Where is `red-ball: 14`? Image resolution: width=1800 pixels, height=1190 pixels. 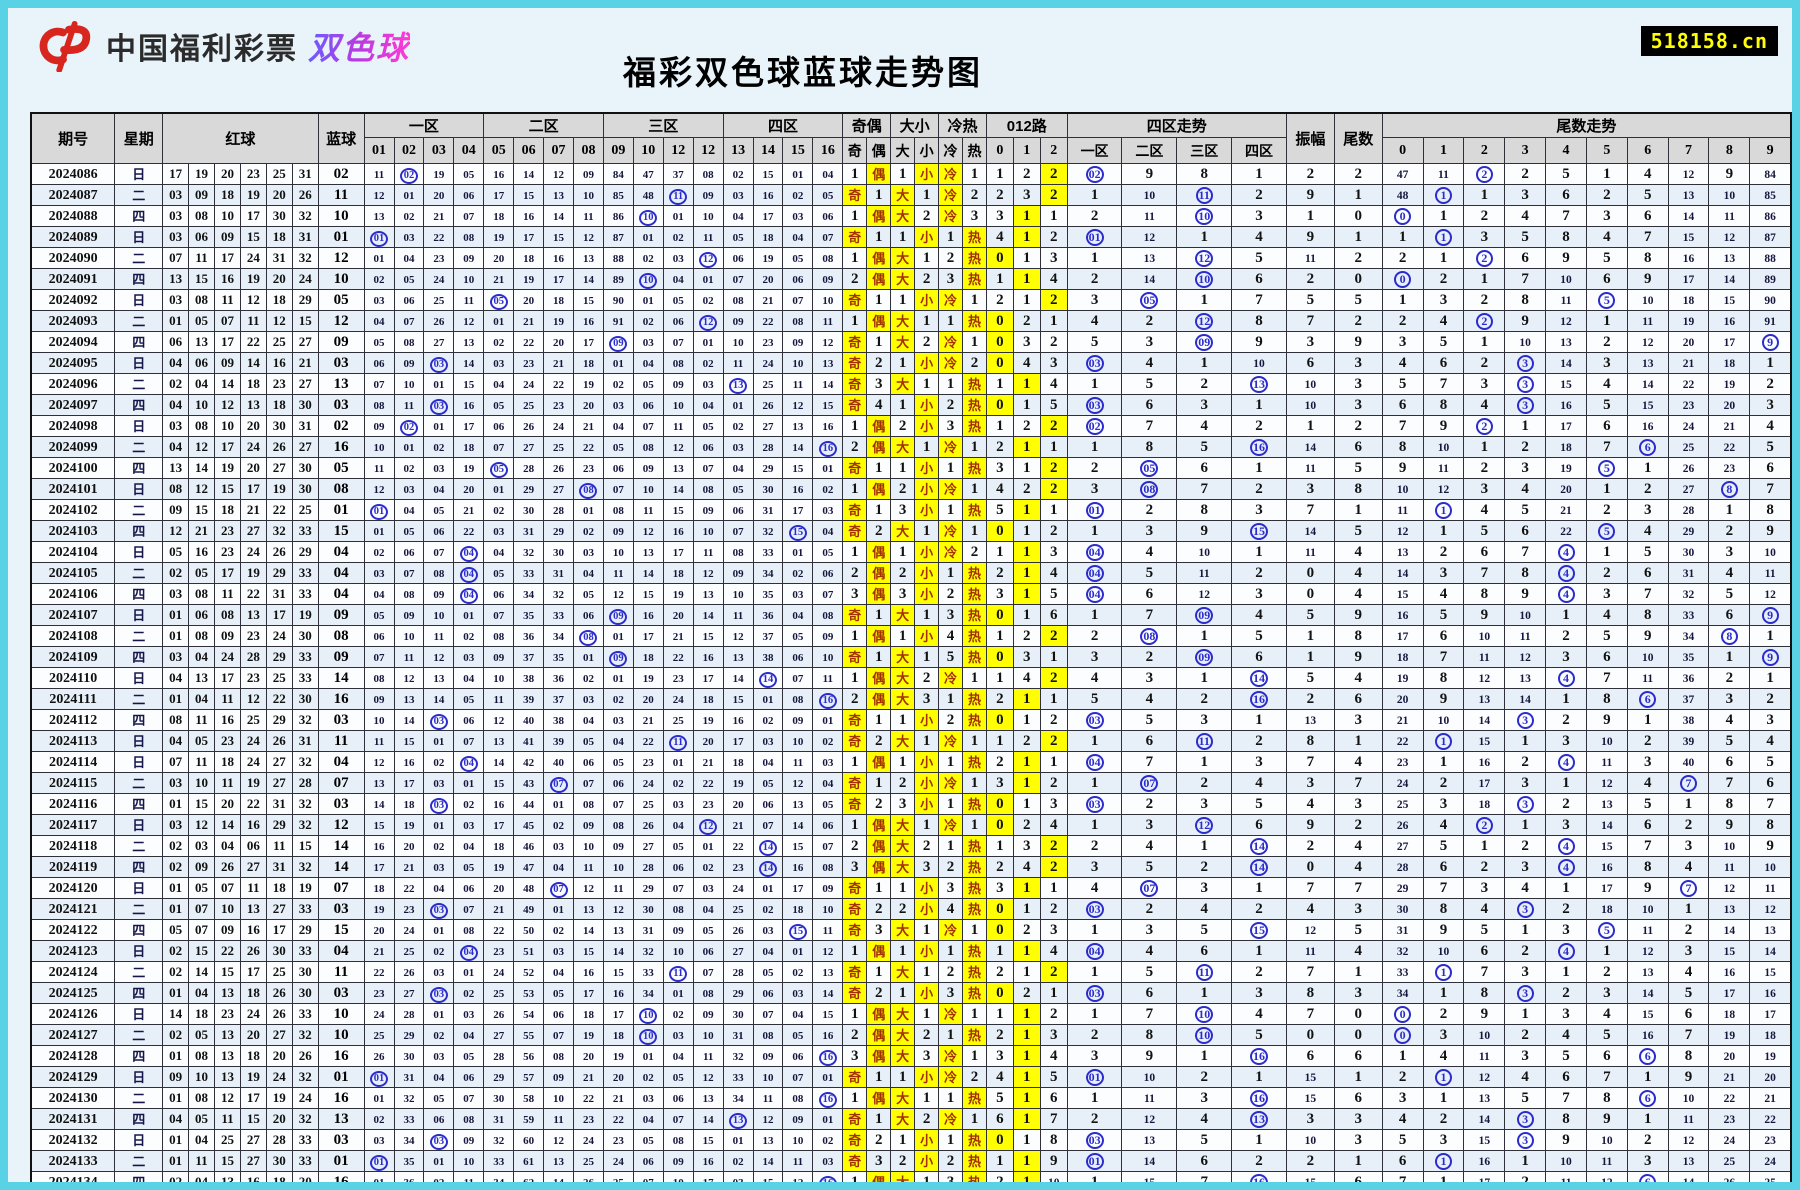
red-ball: 14 is located at coordinates (227, 384).